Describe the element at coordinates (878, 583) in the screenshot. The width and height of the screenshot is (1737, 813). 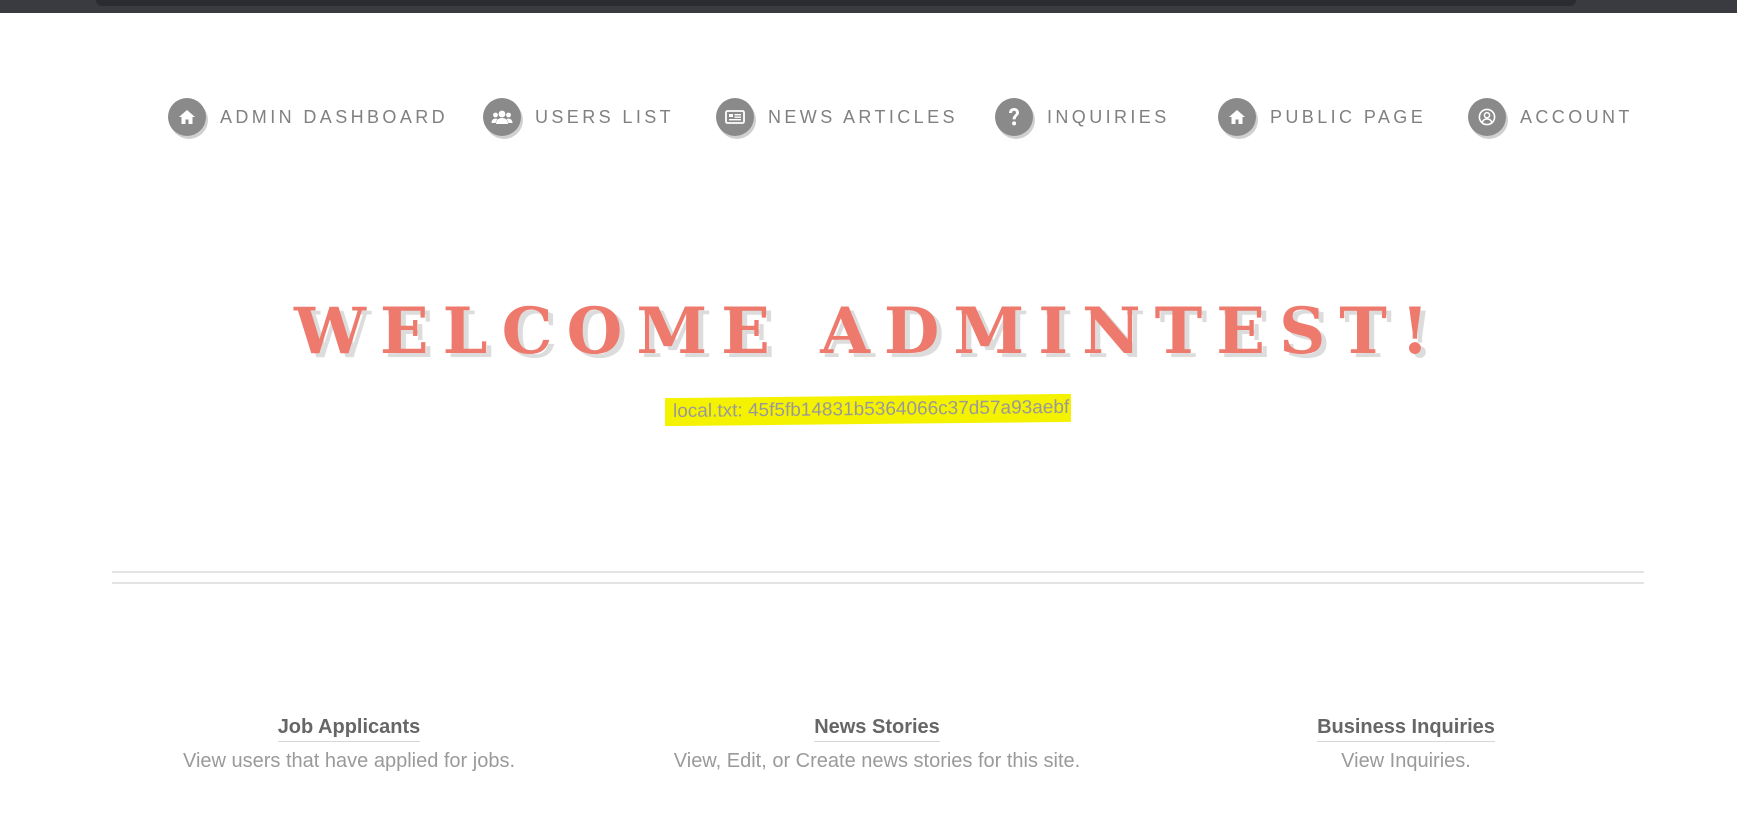
I see `divider-bottom` at that location.